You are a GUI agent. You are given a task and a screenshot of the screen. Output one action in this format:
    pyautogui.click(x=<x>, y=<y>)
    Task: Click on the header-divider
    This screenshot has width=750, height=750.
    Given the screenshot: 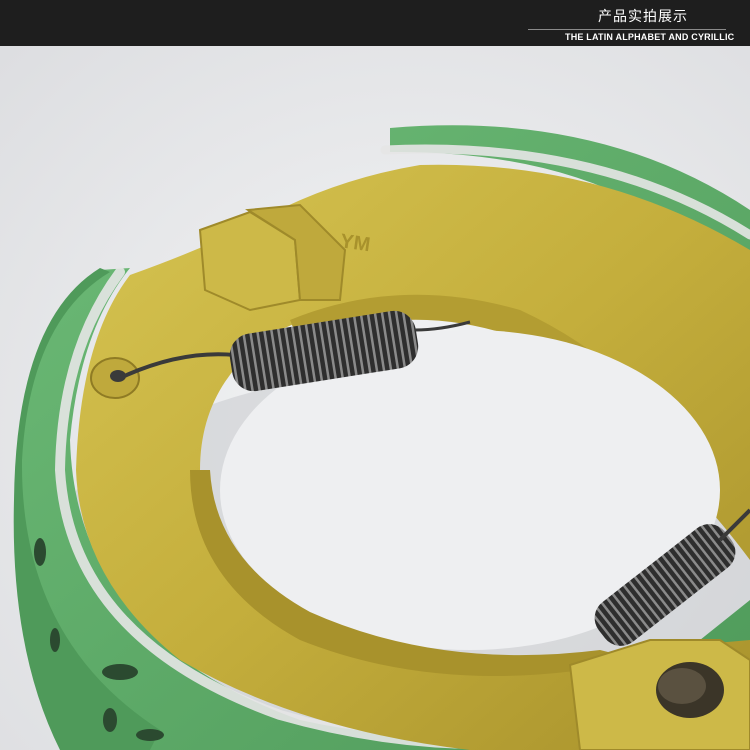 What is the action you would take?
    pyautogui.click(x=627, y=29)
    